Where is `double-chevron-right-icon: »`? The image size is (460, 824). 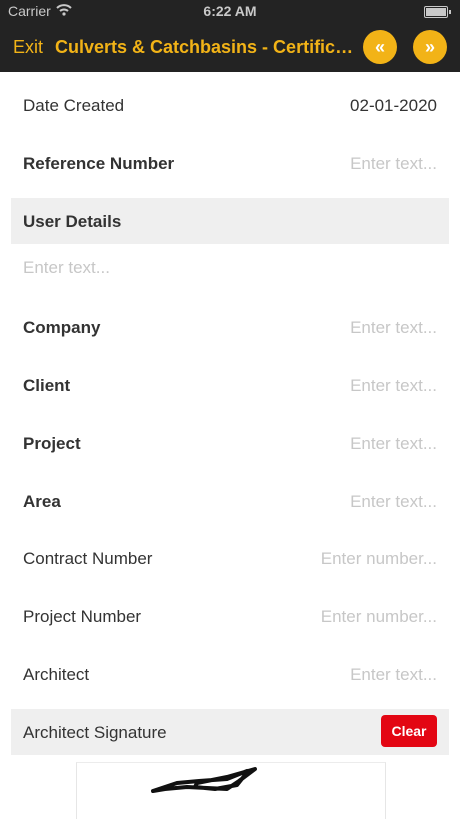
double-chevron-right-icon: » is located at coordinates (429, 47).